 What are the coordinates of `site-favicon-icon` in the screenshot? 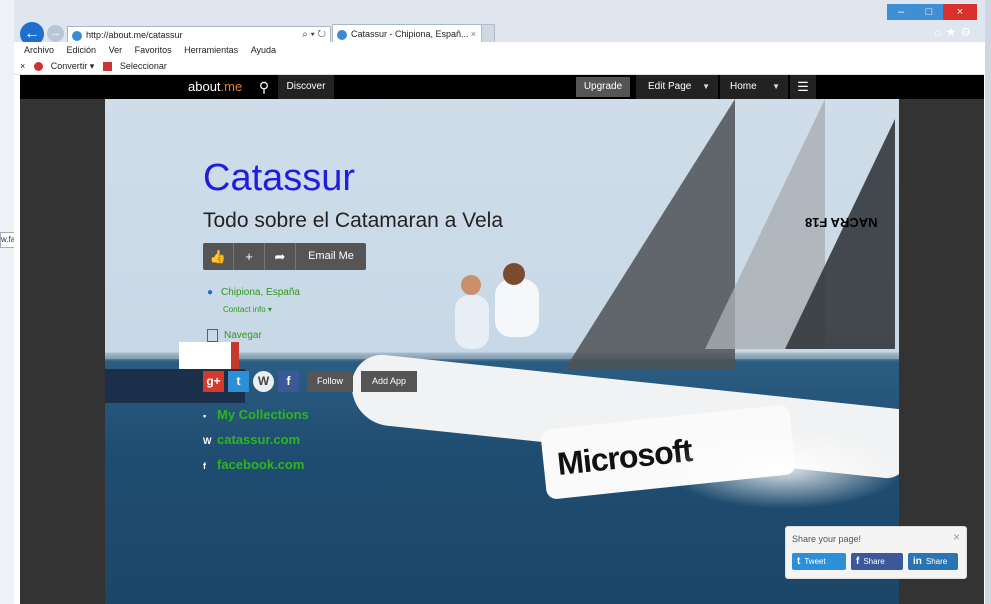 It's located at (77, 35).